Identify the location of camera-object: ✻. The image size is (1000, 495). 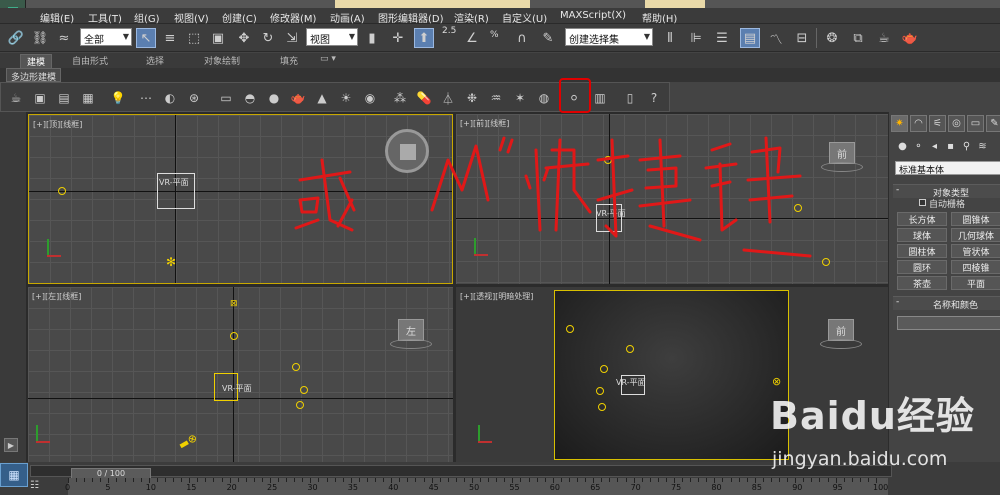
(171, 262).